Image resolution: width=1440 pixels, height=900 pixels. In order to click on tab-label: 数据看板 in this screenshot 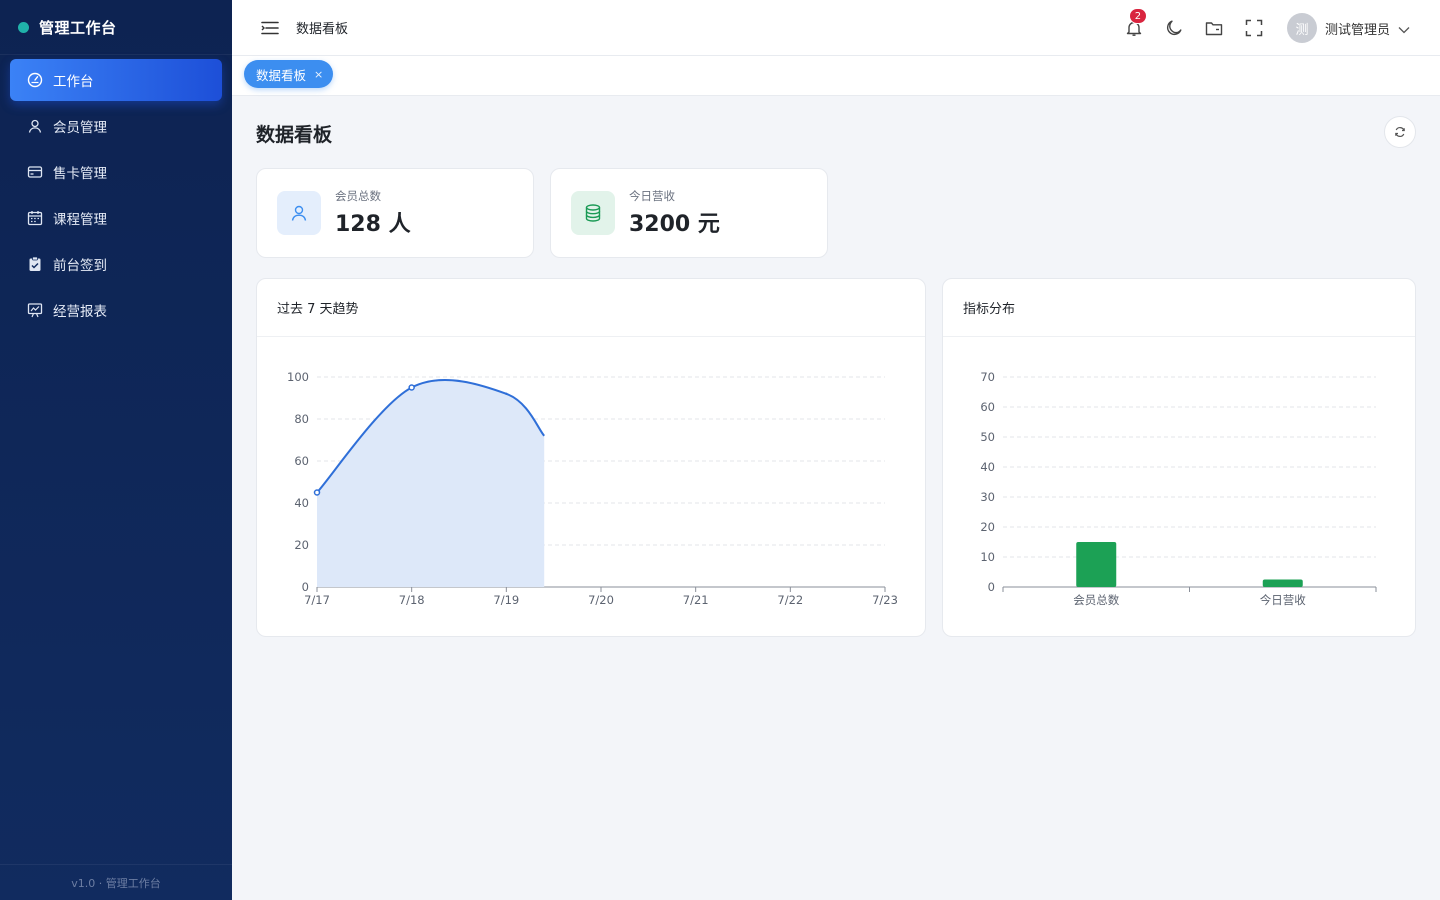, I will do `click(281, 75)`.